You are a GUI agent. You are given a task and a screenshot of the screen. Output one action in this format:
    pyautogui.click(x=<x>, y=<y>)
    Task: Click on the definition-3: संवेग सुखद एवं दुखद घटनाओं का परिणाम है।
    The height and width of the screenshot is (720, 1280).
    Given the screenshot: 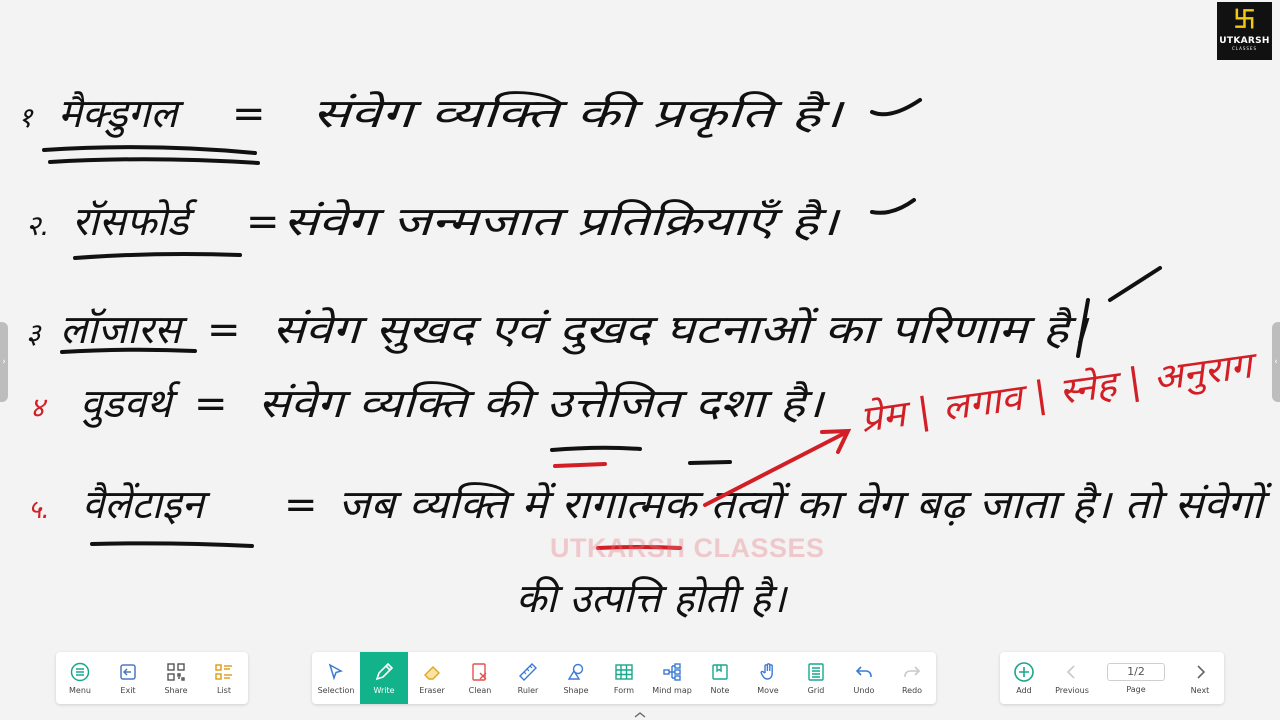 What is the action you would take?
    pyautogui.click(x=681, y=331)
    